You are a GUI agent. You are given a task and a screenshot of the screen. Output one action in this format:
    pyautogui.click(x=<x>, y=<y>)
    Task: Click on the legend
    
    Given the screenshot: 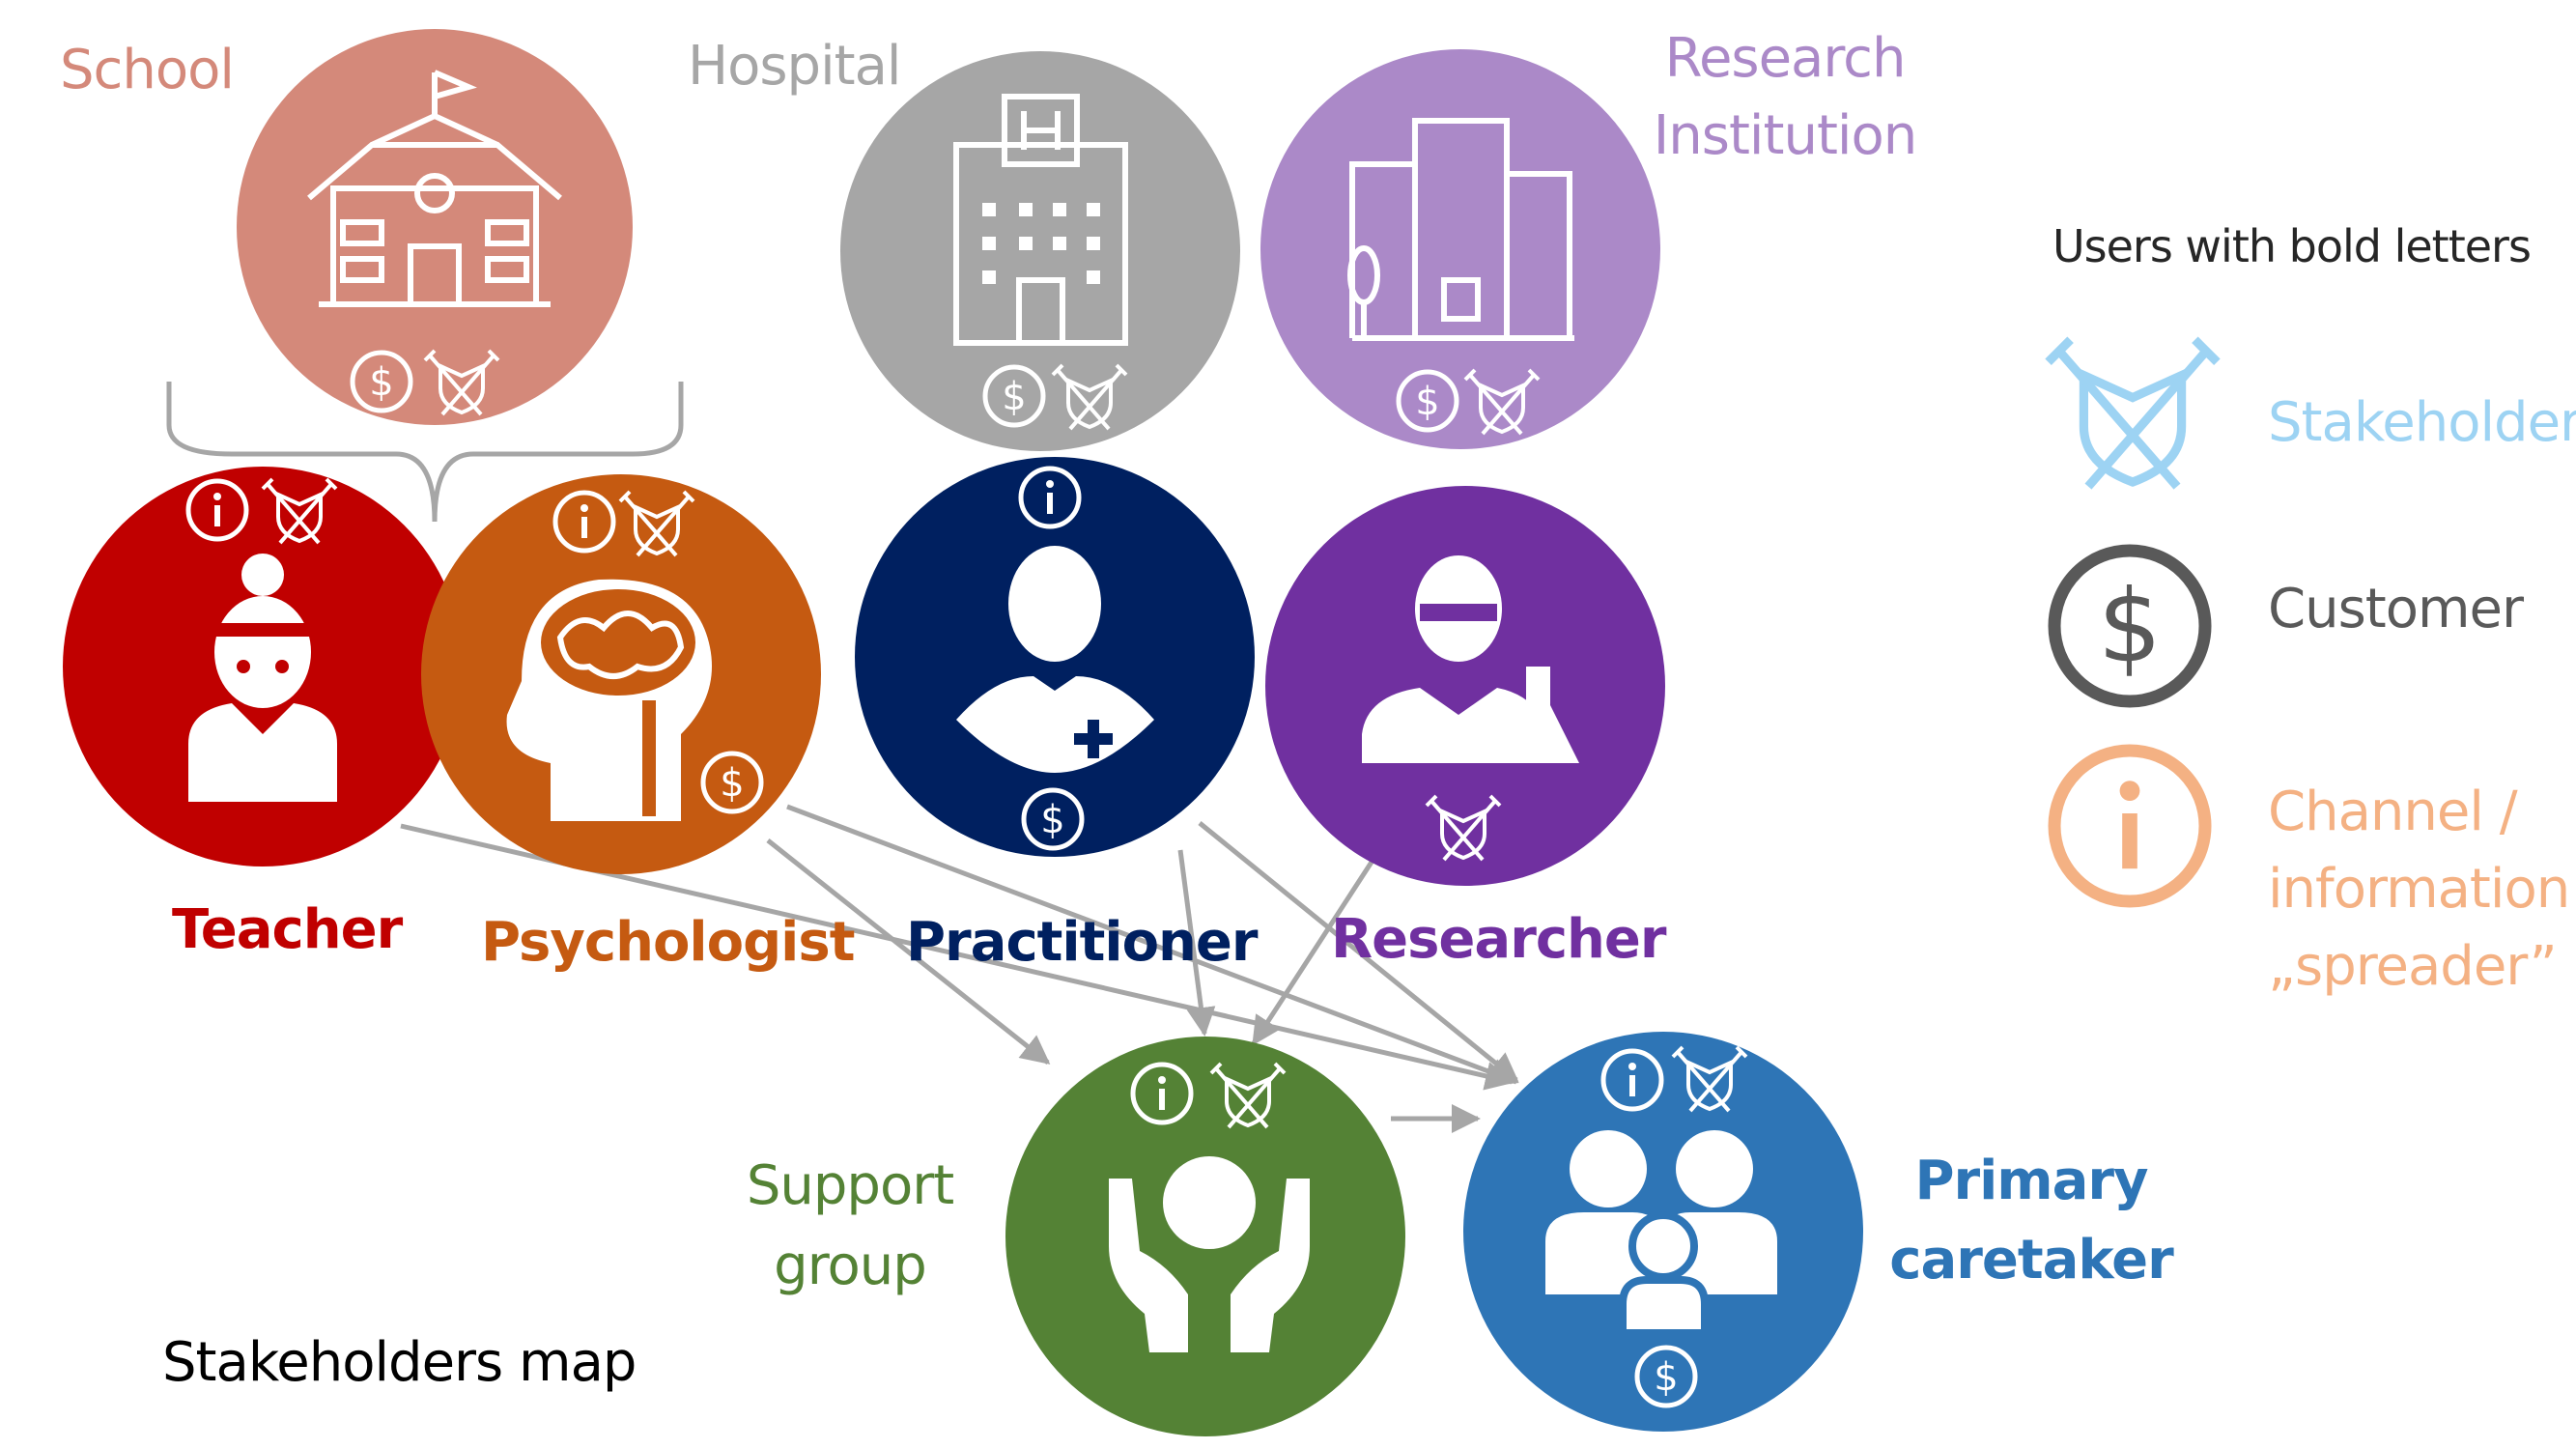 What is the action you would take?
    pyautogui.click(x=2133, y=620)
    